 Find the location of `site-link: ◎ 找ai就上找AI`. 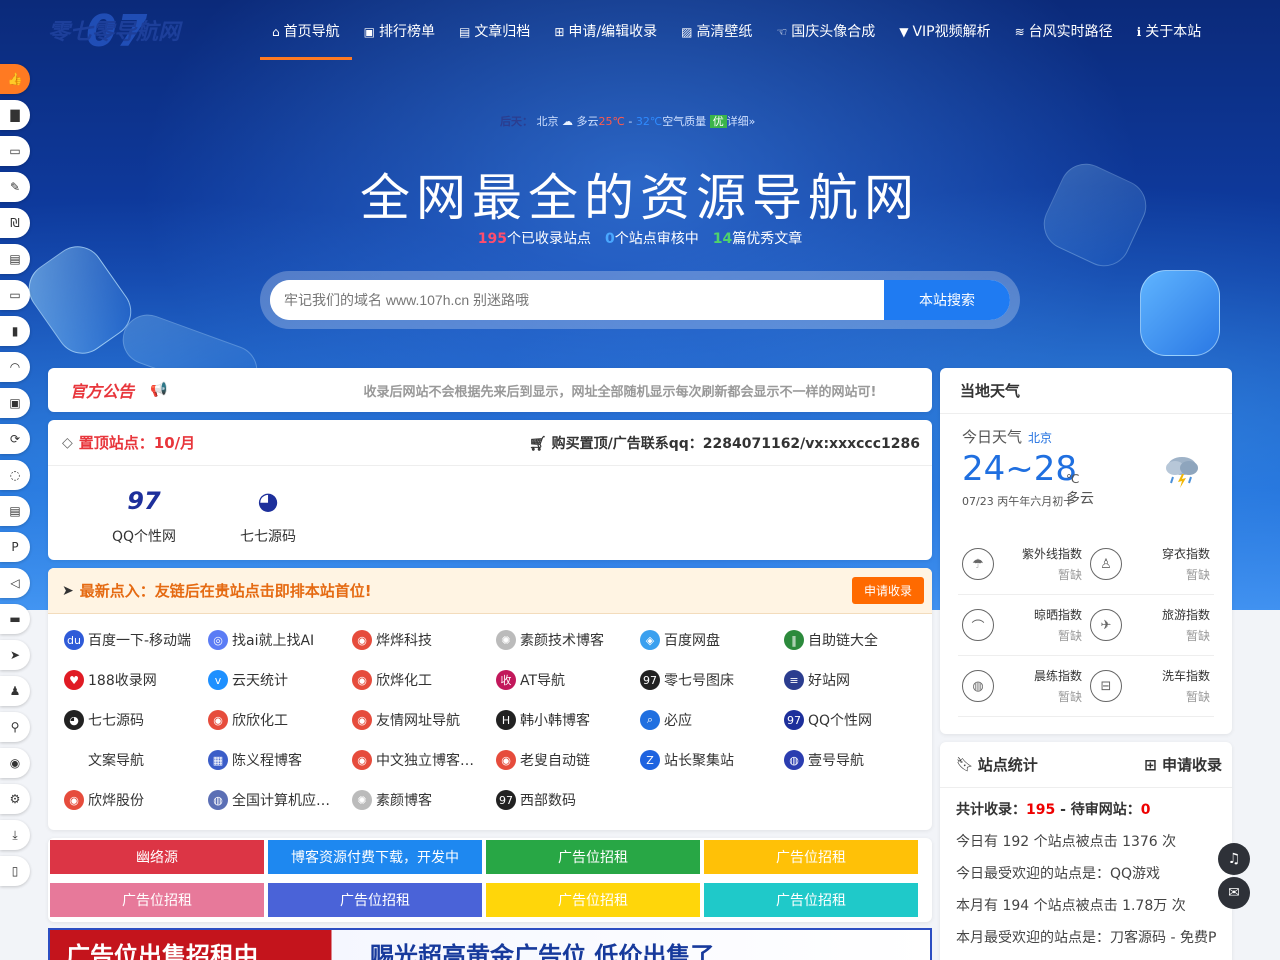

site-link: ◎ 找ai就上找AI is located at coordinates (280, 640).